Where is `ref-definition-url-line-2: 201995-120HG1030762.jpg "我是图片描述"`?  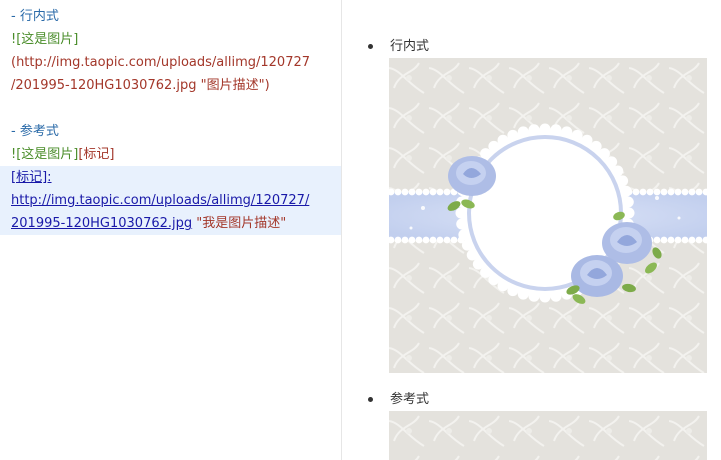
ref-definition-url-line-2: 201995-120HG1030762.jpg "我是图片描述" is located at coordinates (170, 223).